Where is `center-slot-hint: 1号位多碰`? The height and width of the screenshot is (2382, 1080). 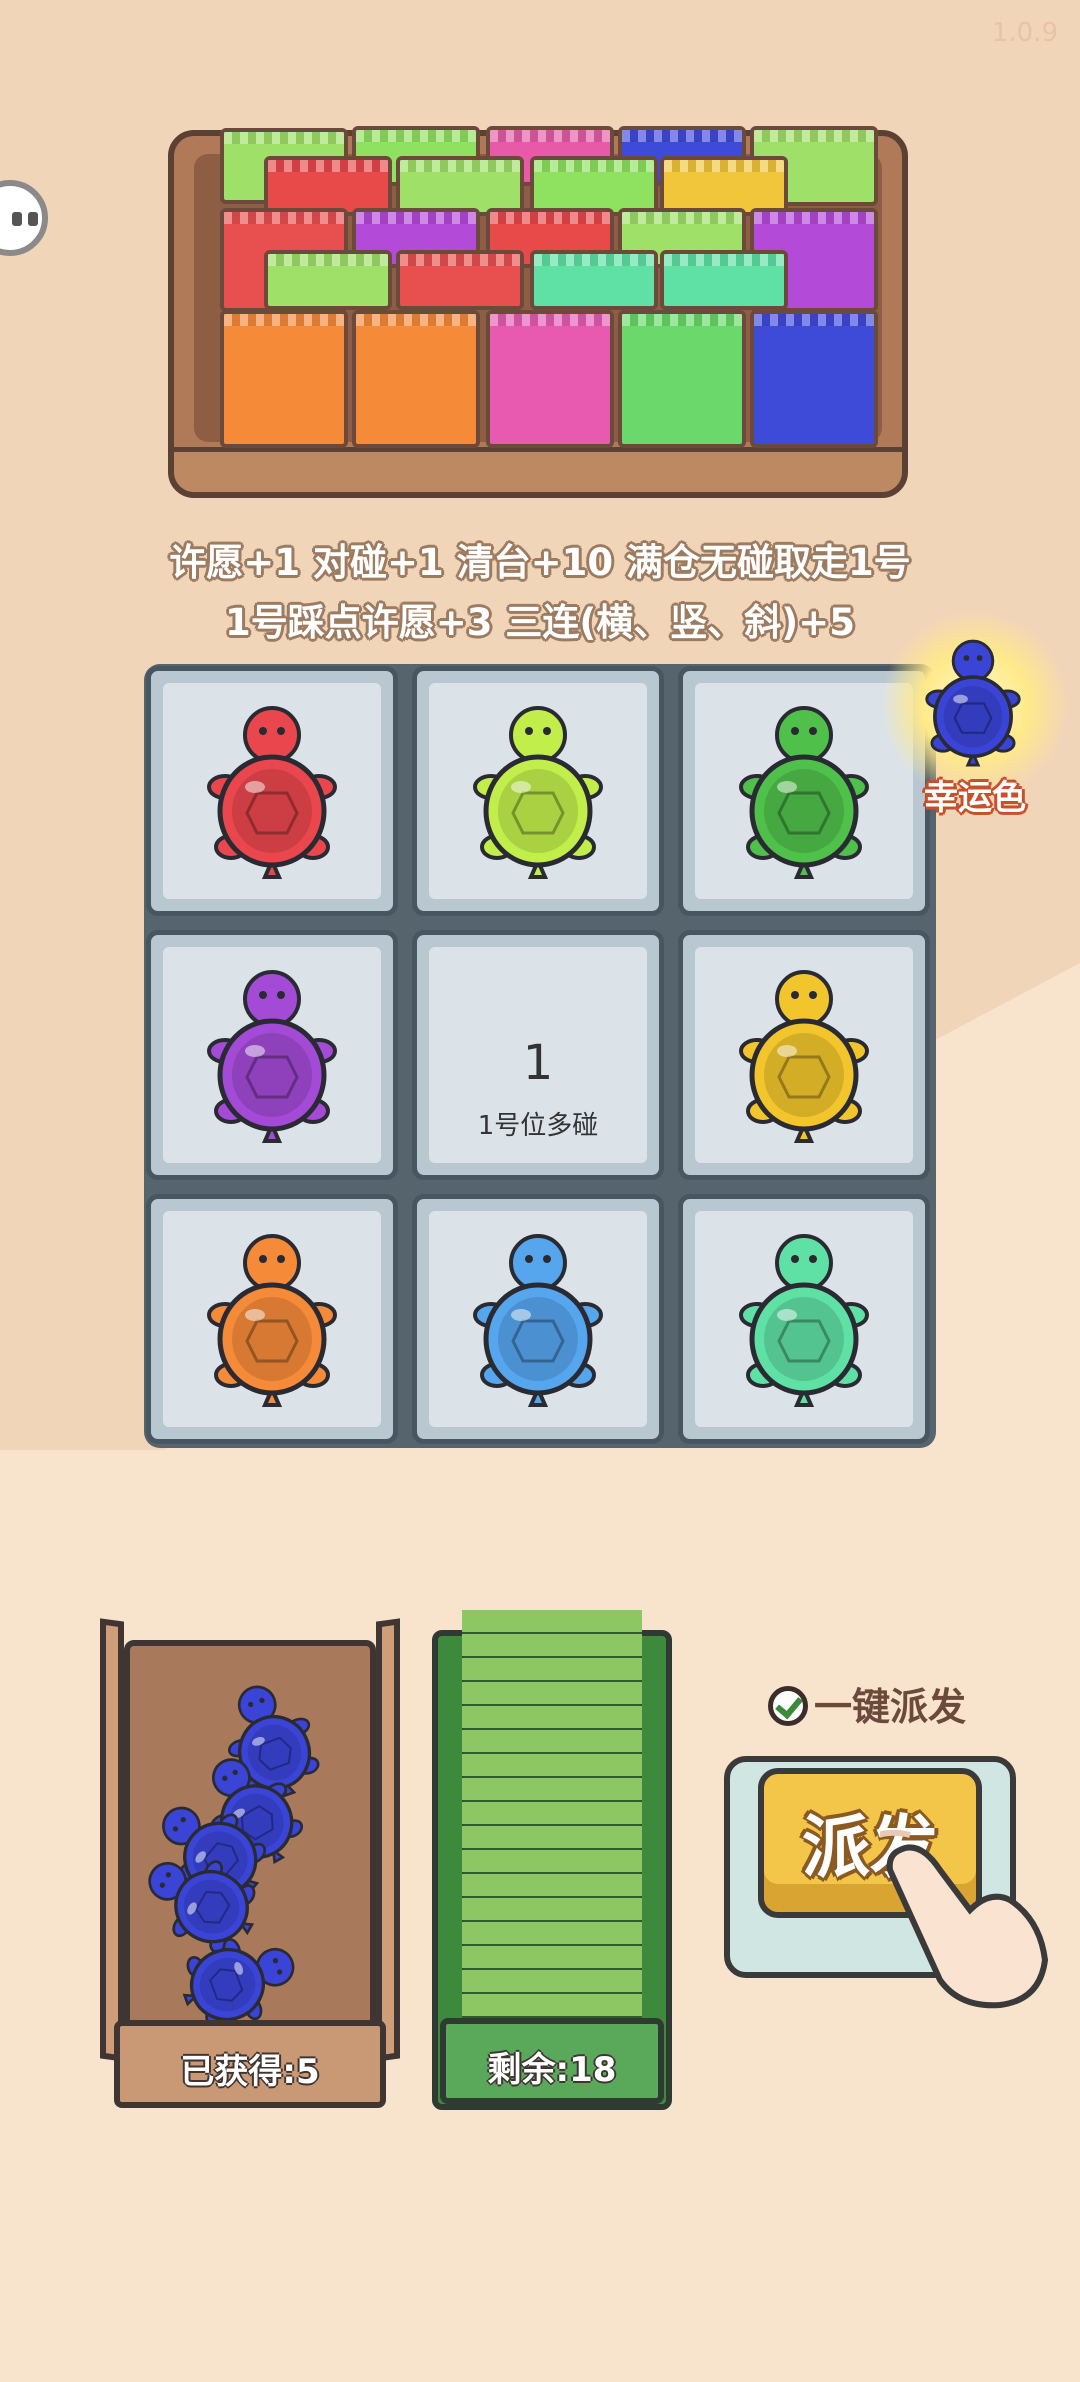
center-slot-hint: 1号位多碰 is located at coordinates (538, 1126).